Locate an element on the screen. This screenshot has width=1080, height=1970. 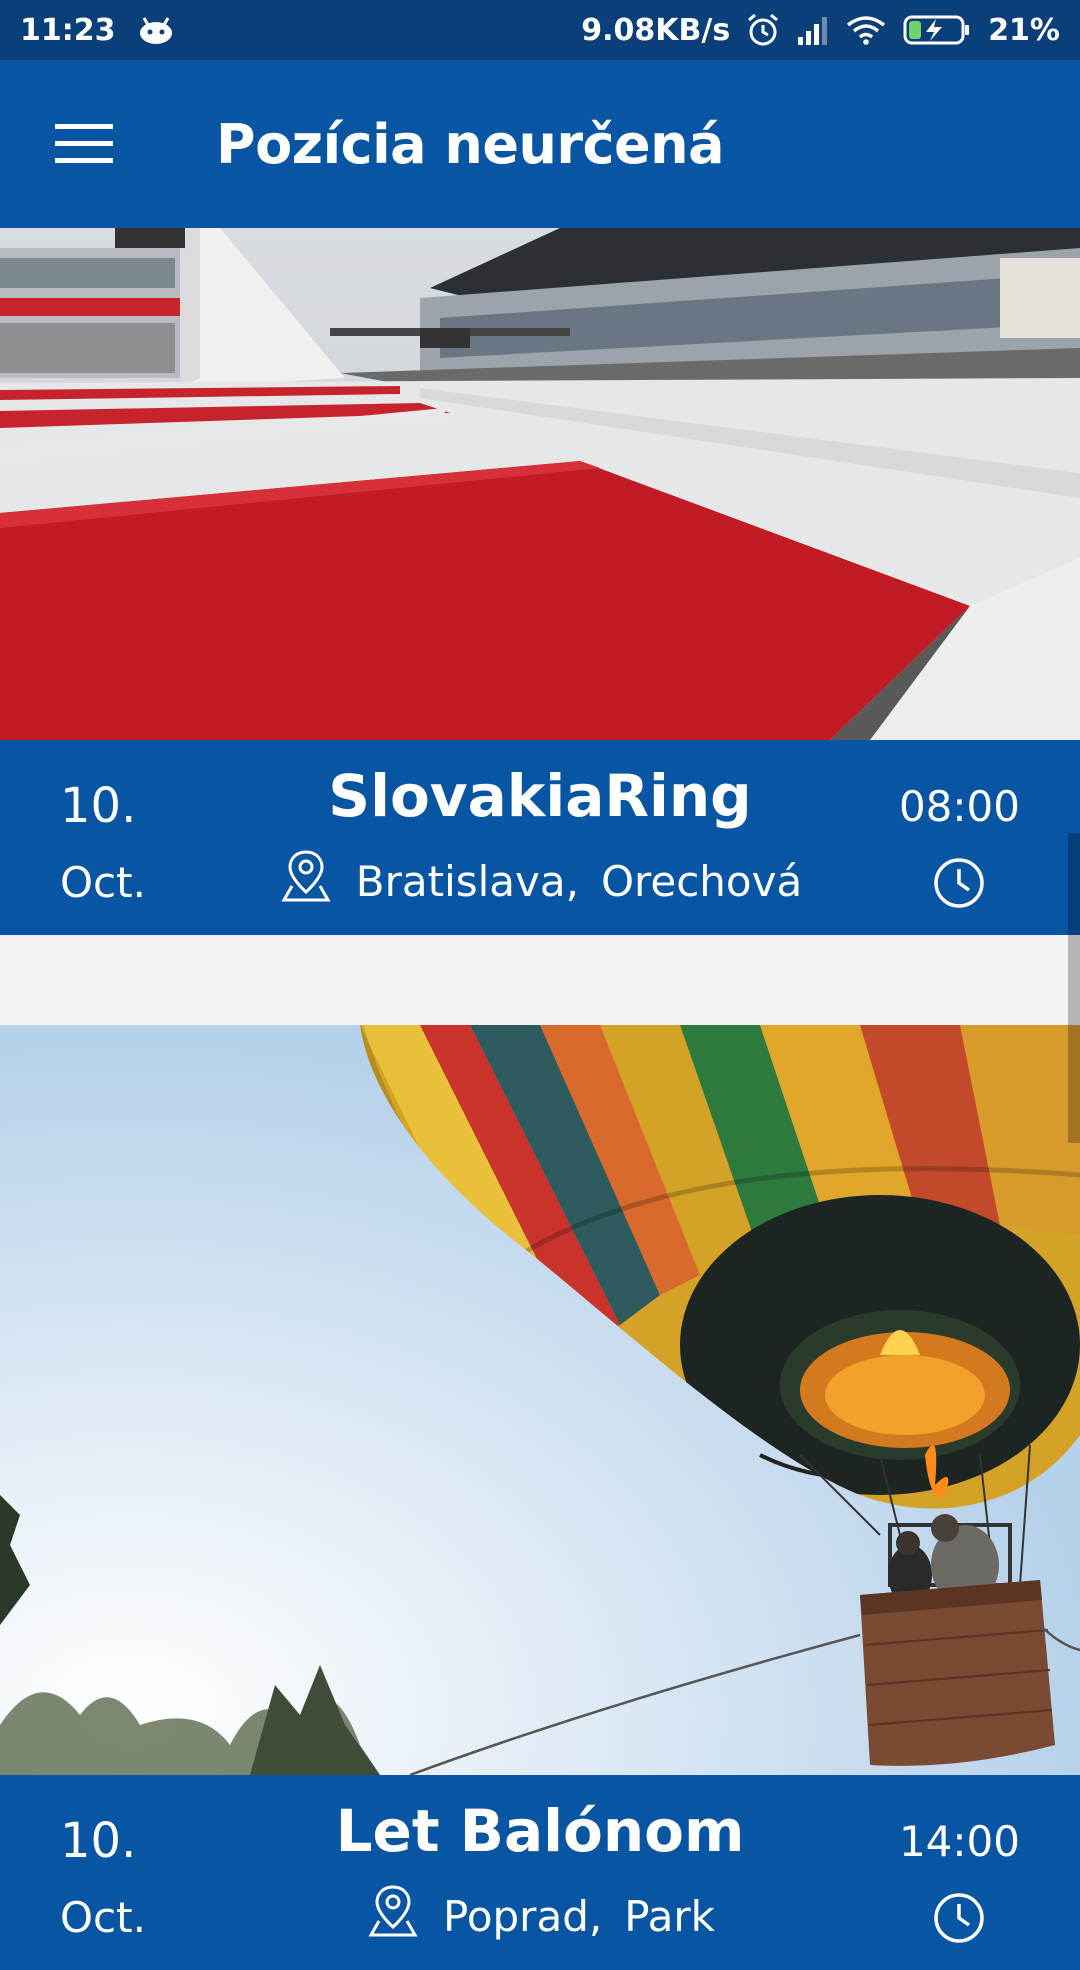
battery-percent: 21% is located at coordinates (1024, 30).